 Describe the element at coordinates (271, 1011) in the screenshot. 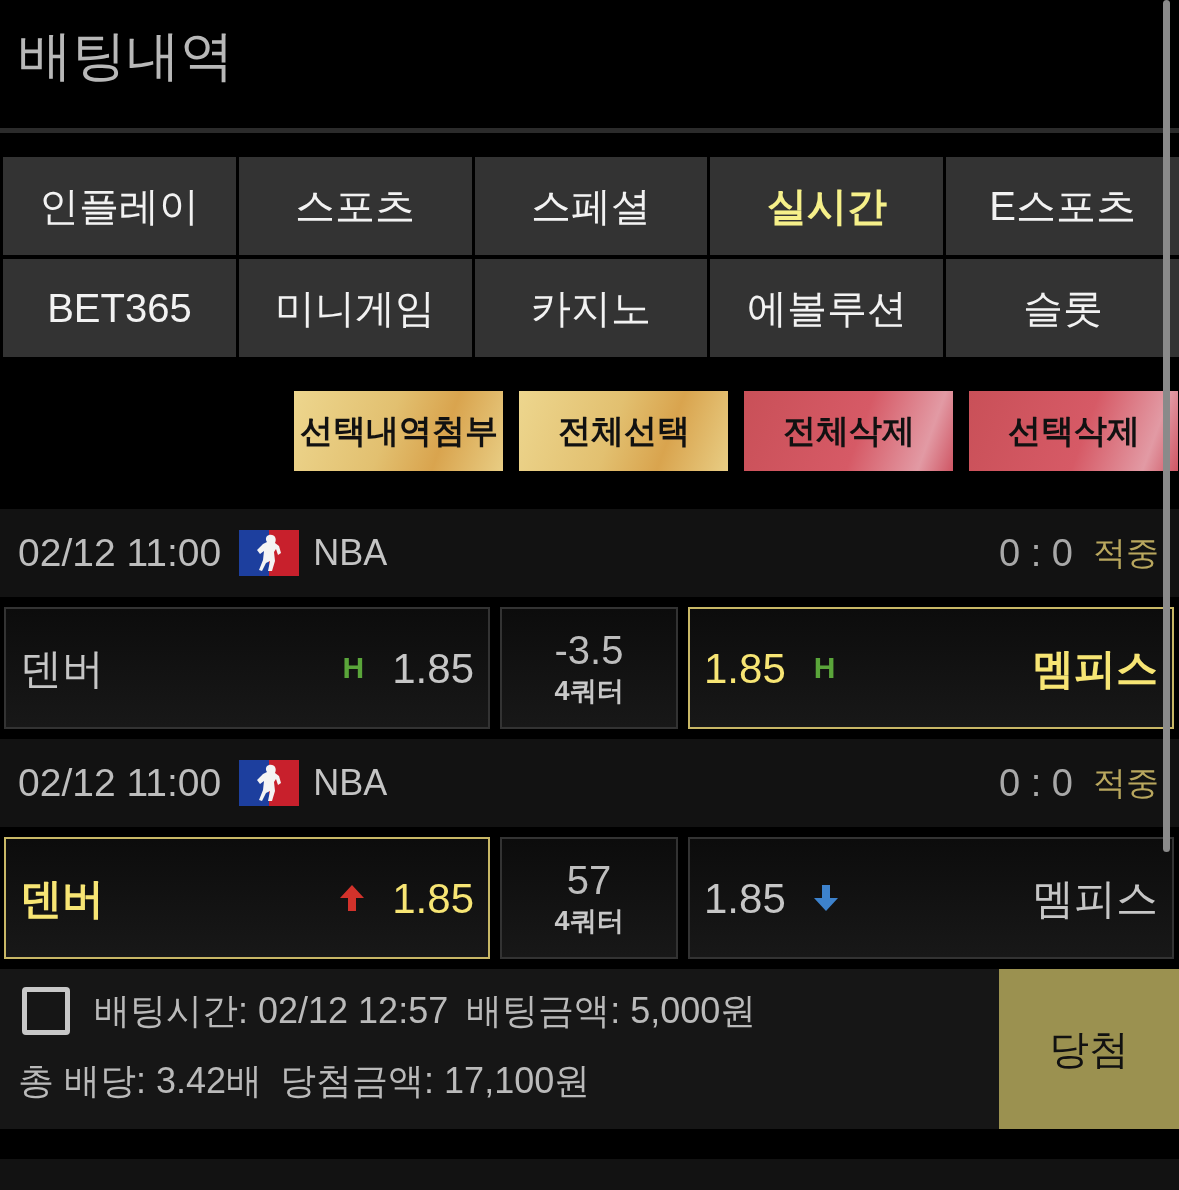

I see `bet-time: 배팅시간: 02/12 12:57` at that location.